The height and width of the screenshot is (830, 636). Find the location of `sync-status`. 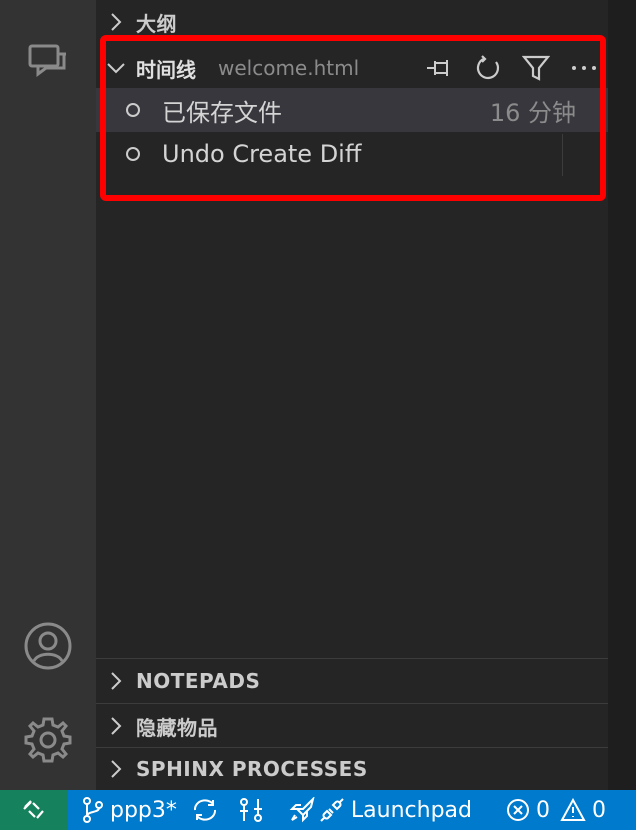

sync-status is located at coordinates (205, 810).